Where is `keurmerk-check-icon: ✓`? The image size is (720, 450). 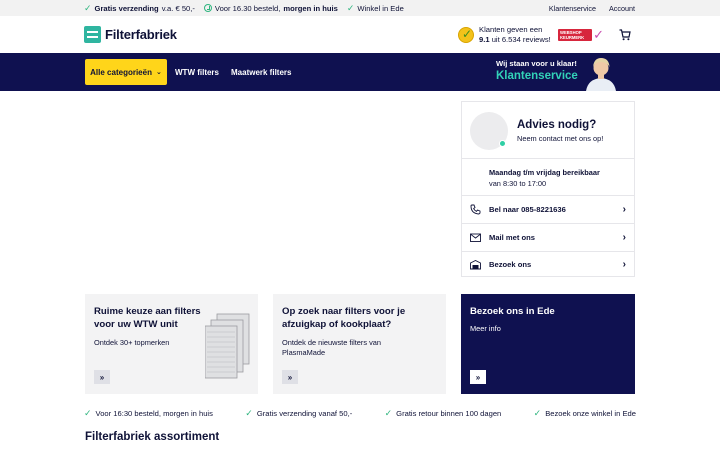 keurmerk-check-icon: ✓ is located at coordinates (598, 34).